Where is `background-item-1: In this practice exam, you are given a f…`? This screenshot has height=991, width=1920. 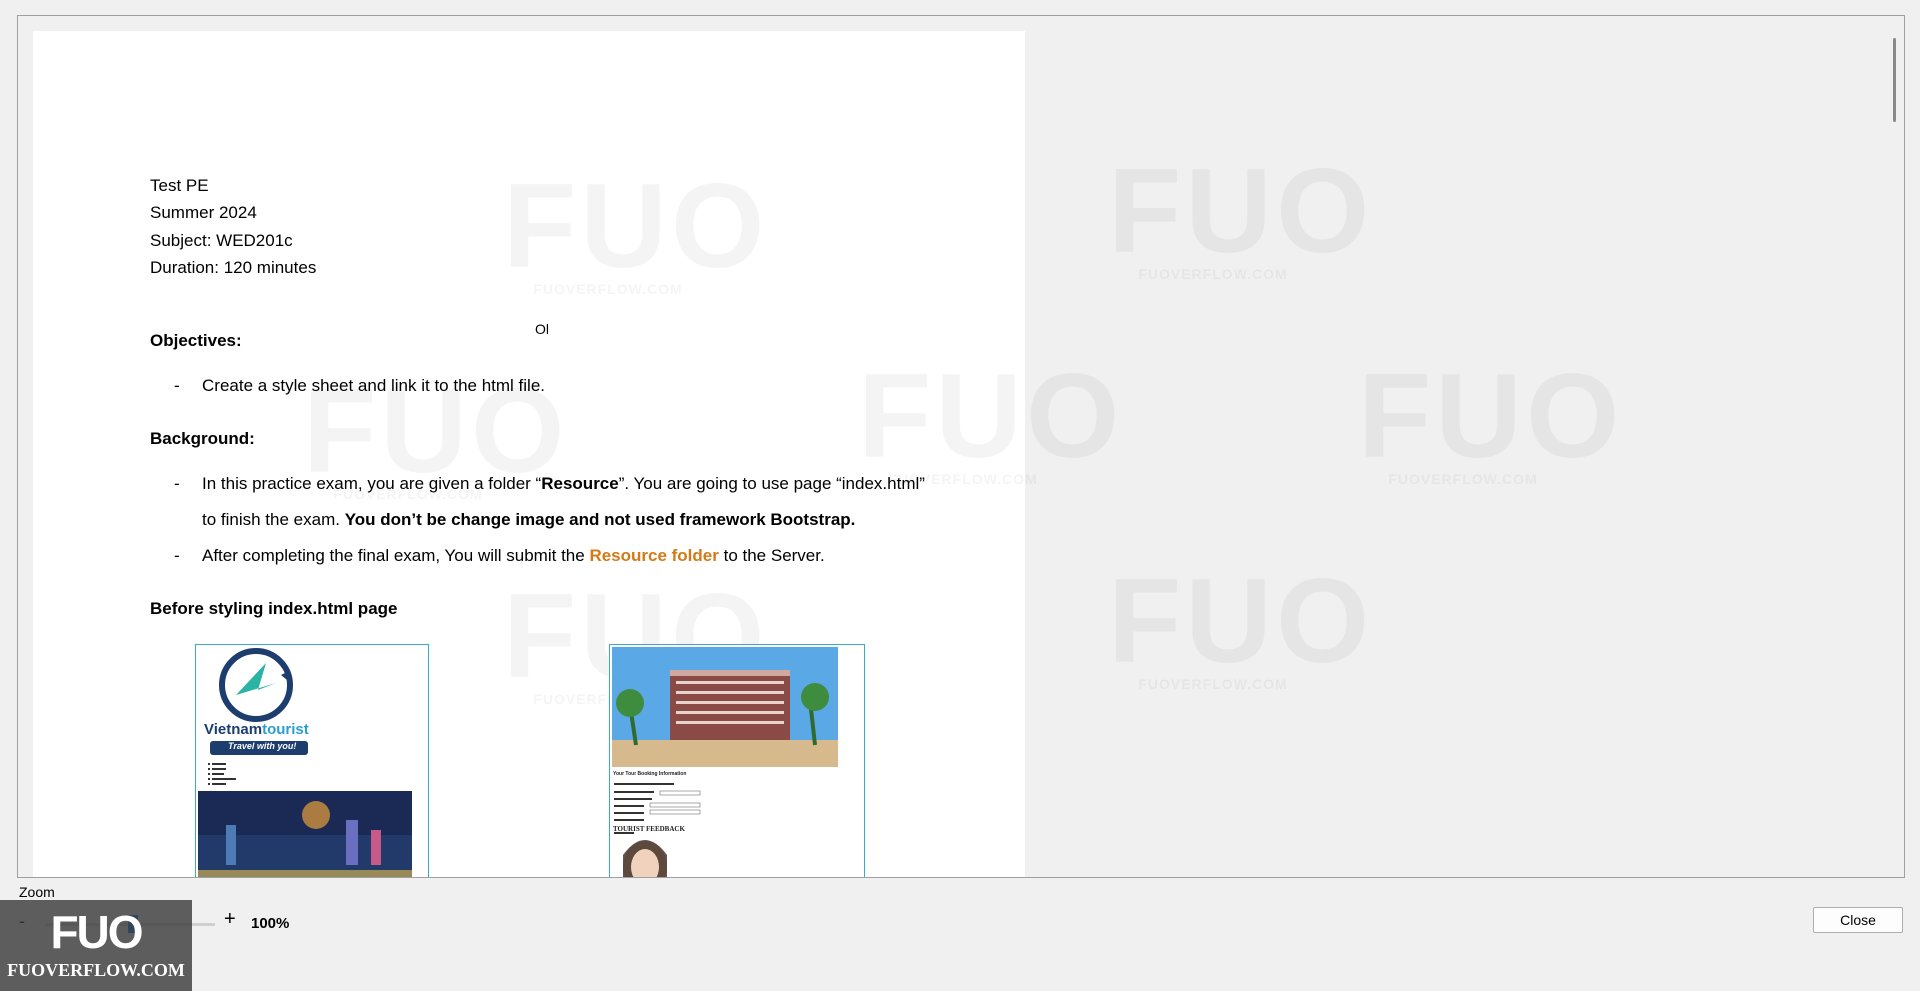 background-item-1: In this practice exam, you are given a f… is located at coordinates (563, 483).